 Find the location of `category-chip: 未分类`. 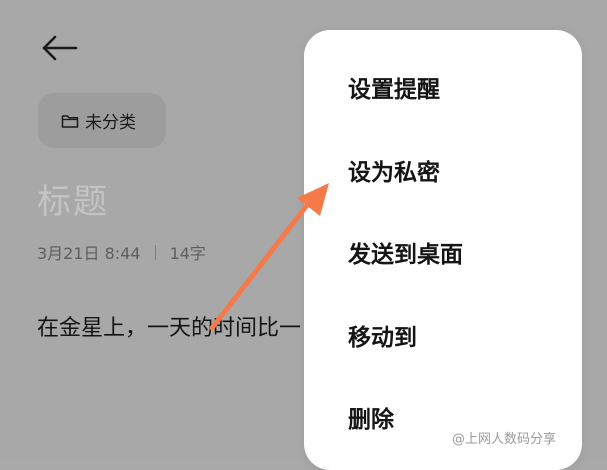

category-chip: 未分类 is located at coordinates (102, 120).